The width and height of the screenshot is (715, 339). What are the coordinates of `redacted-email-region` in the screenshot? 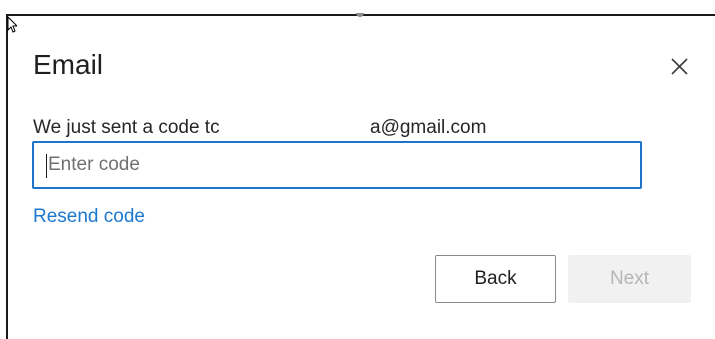 It's located at (297, 128).